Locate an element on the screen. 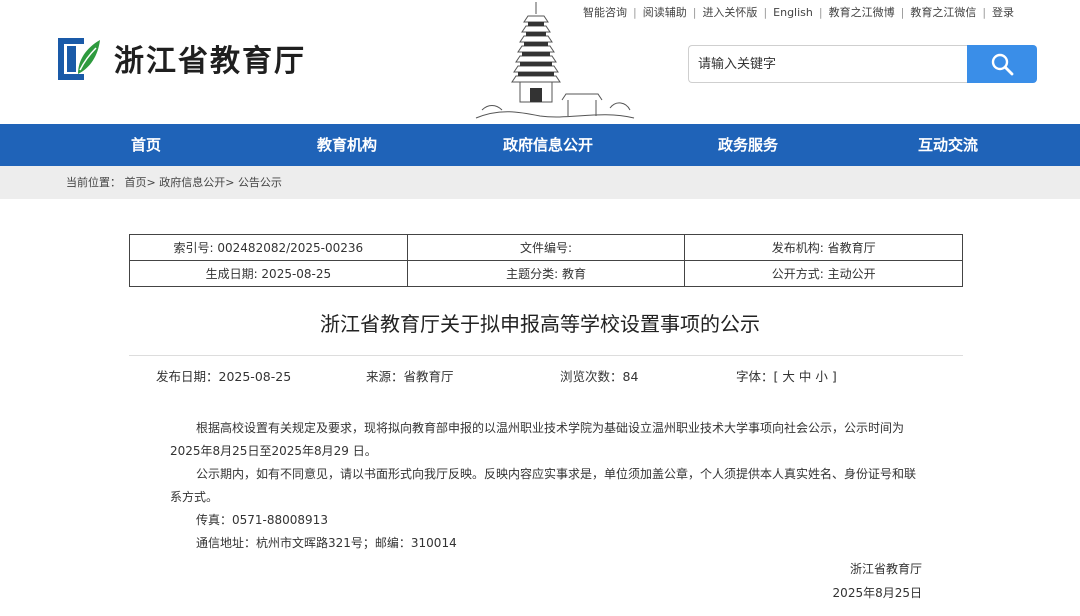  search-box is located at coordinates (862, 64).